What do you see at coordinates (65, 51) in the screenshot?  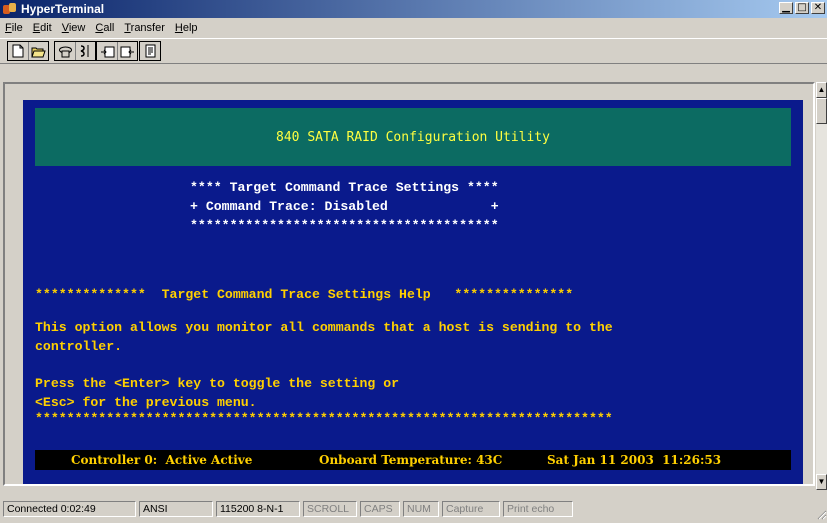 I see `connect-icon` at bounding box center [65, 51].